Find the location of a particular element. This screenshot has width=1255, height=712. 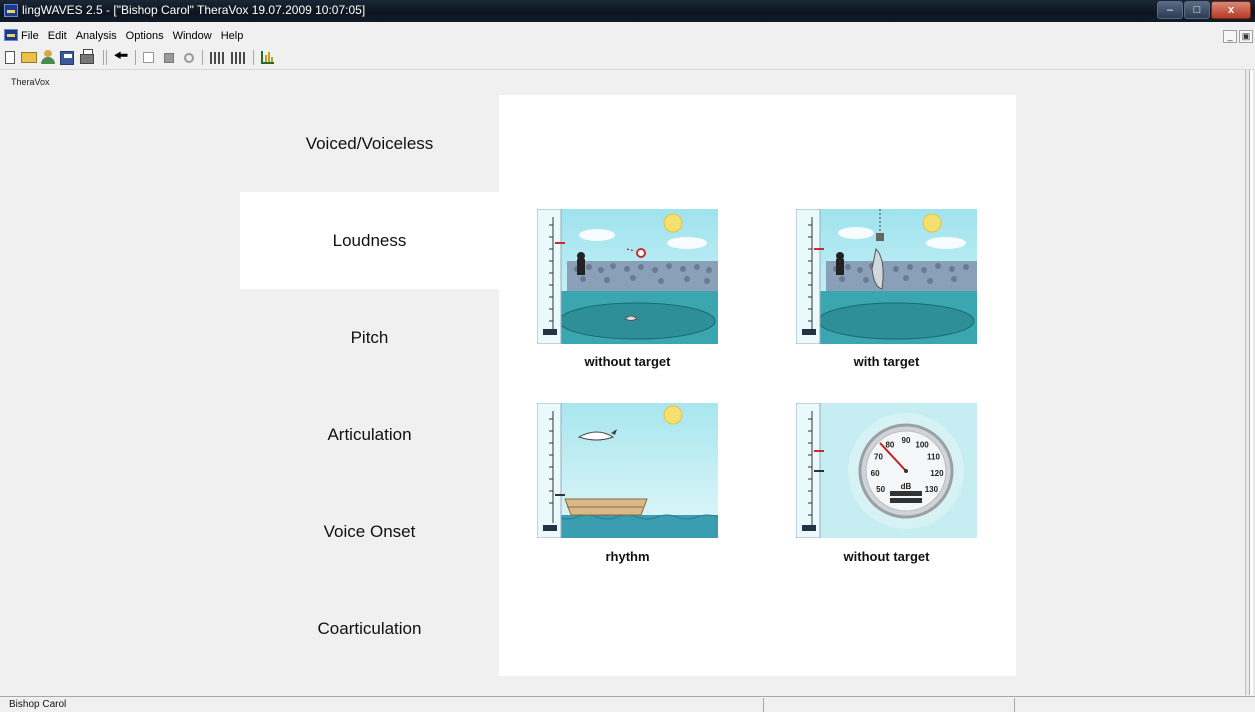

dial-label: 70 is located at coordinates (878, 457).